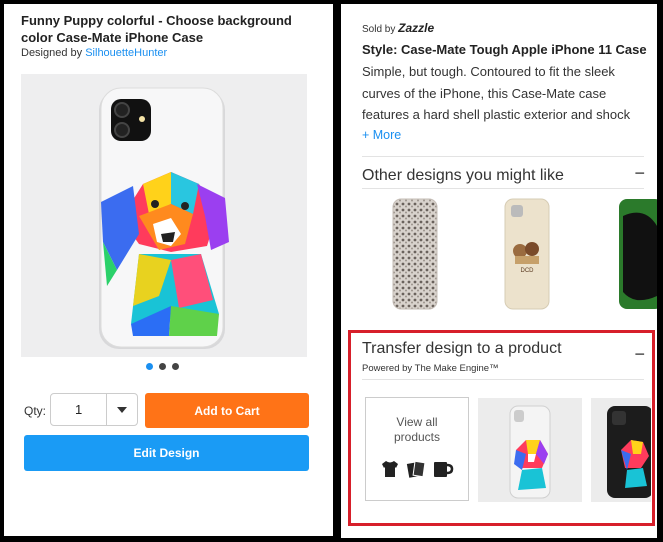 The width and height of the screenshot is (663, 542). What do you see at coordinates (79, 409) in the screenshot?
I see `qty-value: 1` at bounding box center [79, 409].